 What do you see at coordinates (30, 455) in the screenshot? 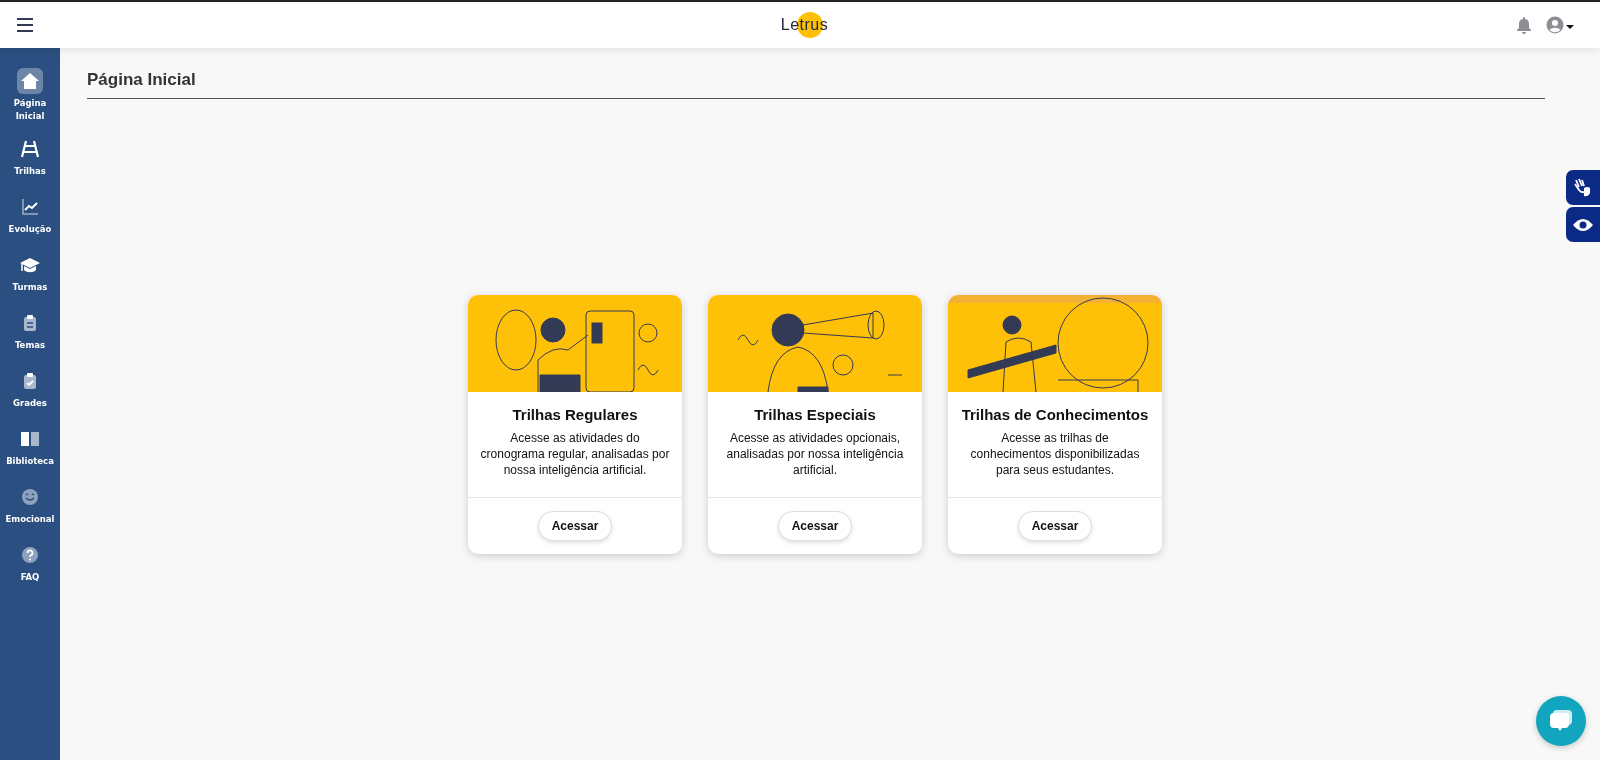
I see `sidebar-item: Biblioteca` at bounding box center [30, 455].